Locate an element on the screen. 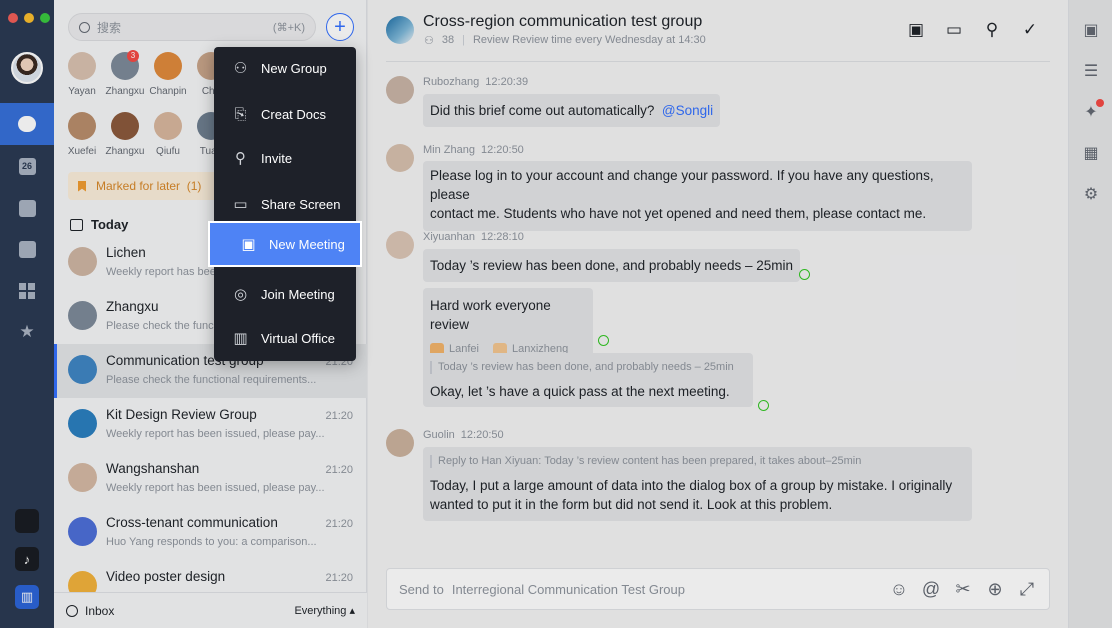  contact-item: Qiufu is located at coordinates (168, 134).